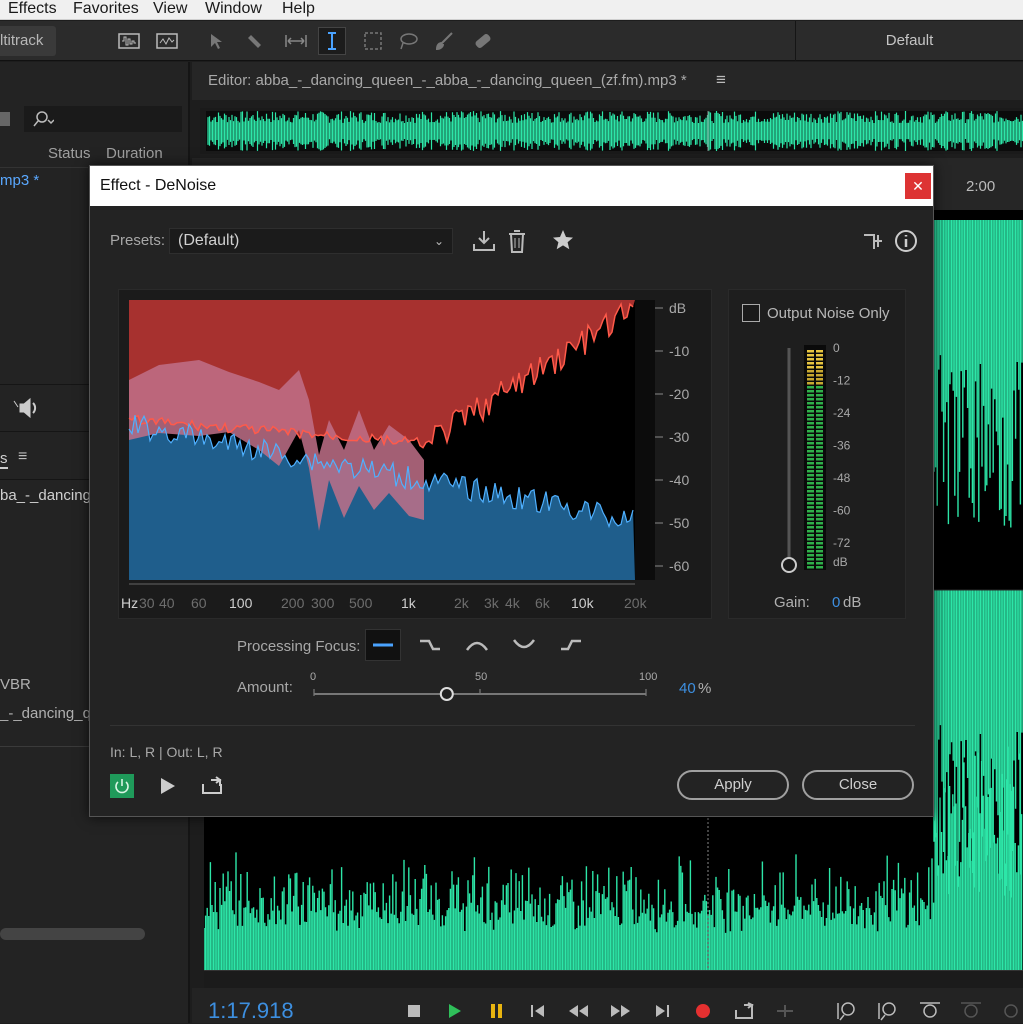  I want to click on focus-low-icon, so click(430, 645).